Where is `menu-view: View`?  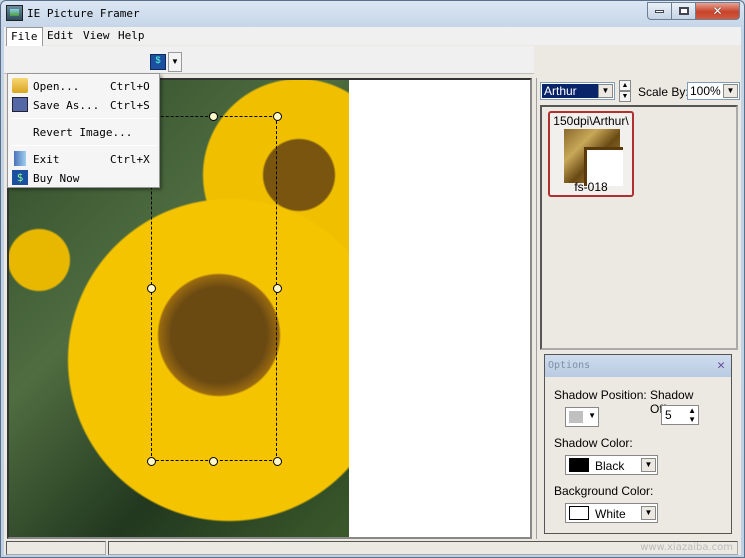
menu-view: View is located at coordinates (96, 35).